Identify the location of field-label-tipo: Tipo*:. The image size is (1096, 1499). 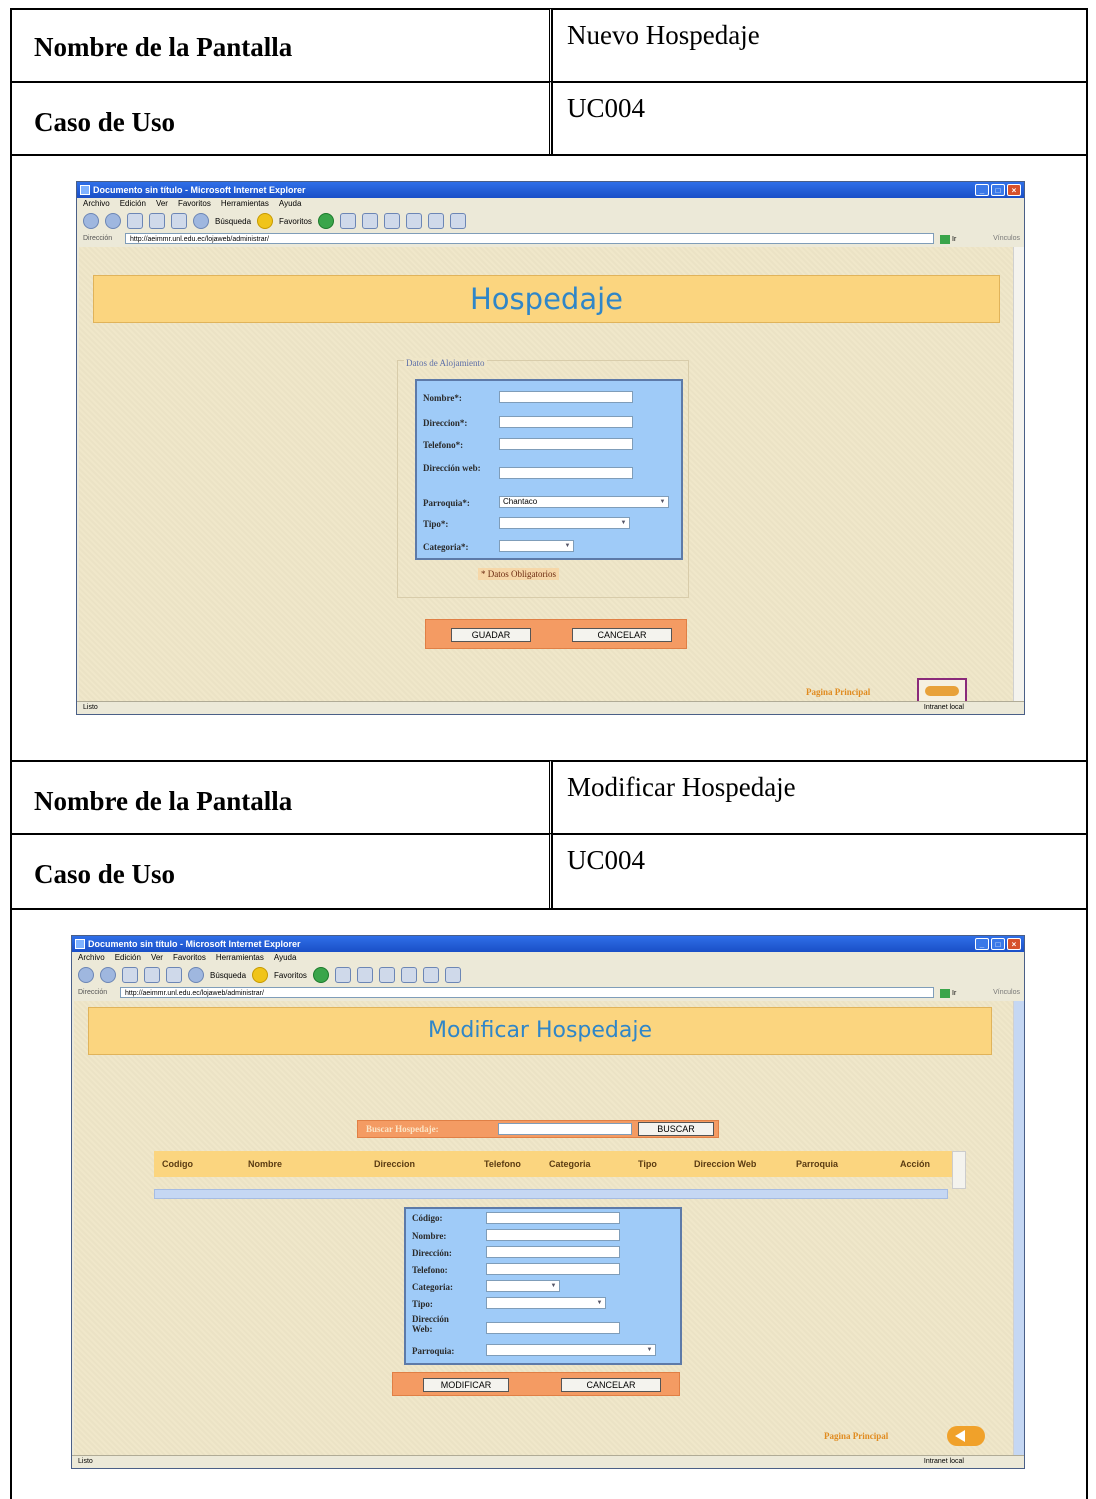
(436, 524).